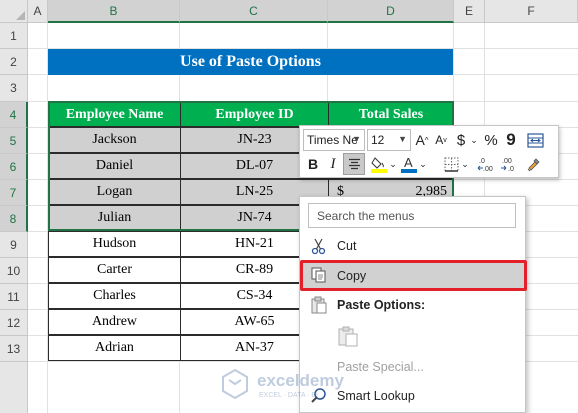 The height and width of the screenshot is (413, 578). Describe the element at coordinates (379, 164) in the screenshot. I see `fill-color-icon` at that location.